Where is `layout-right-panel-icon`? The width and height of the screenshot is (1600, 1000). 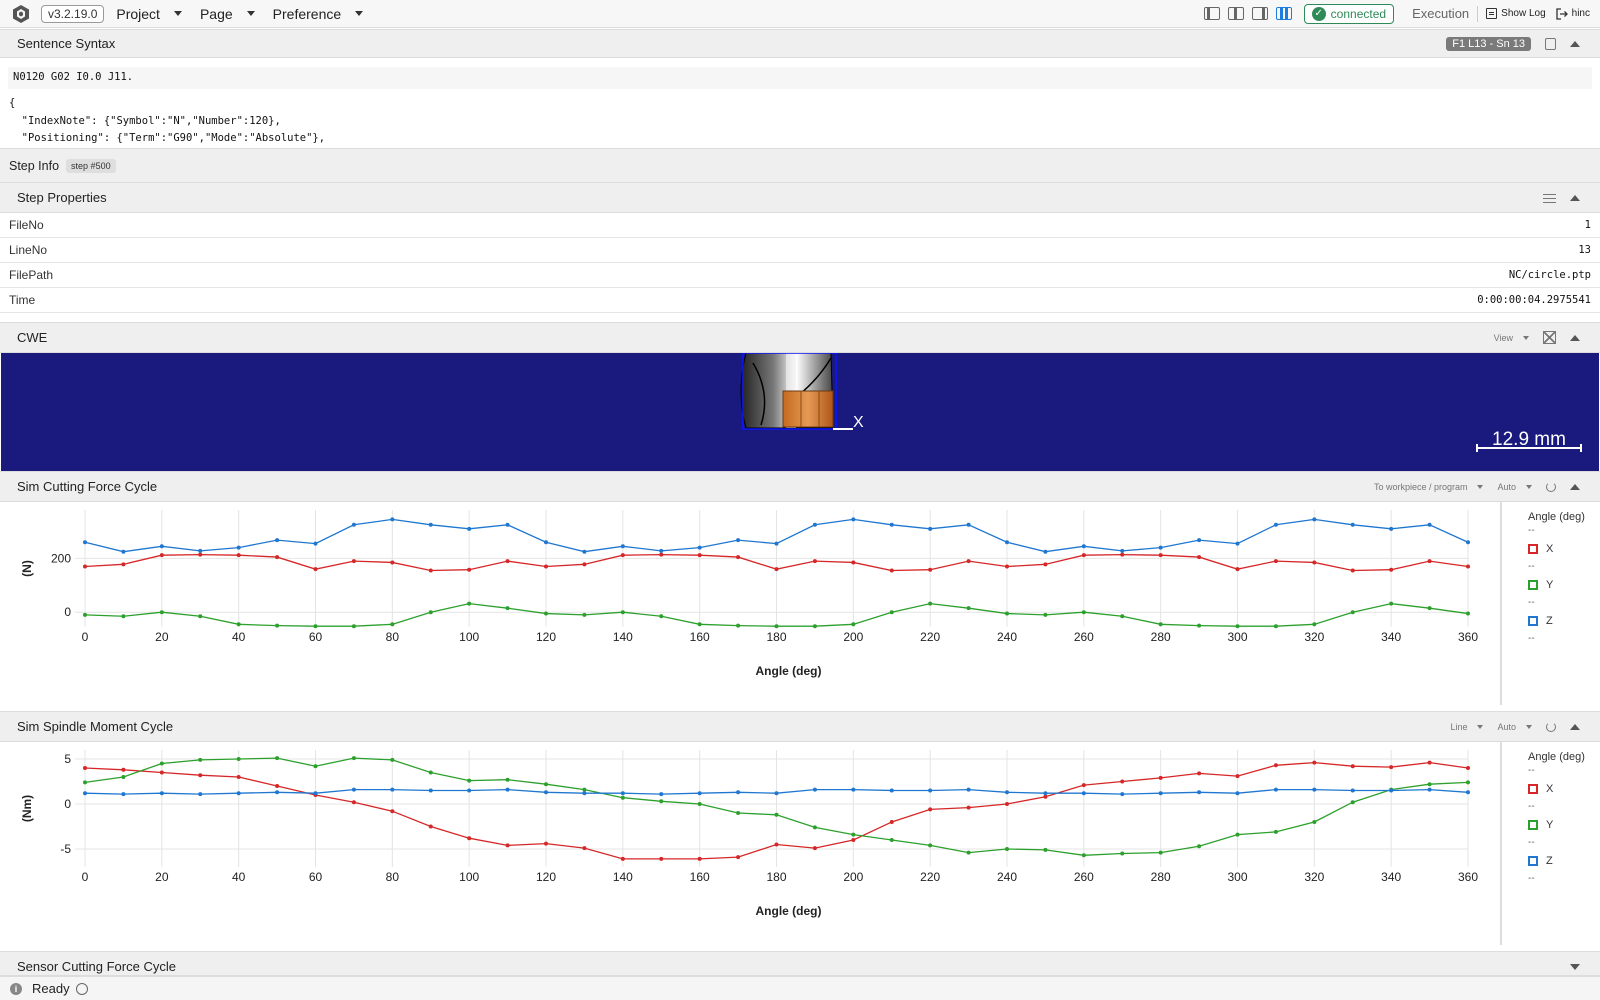
layout-right-panel-icon is located at coordinates (1259, 13).